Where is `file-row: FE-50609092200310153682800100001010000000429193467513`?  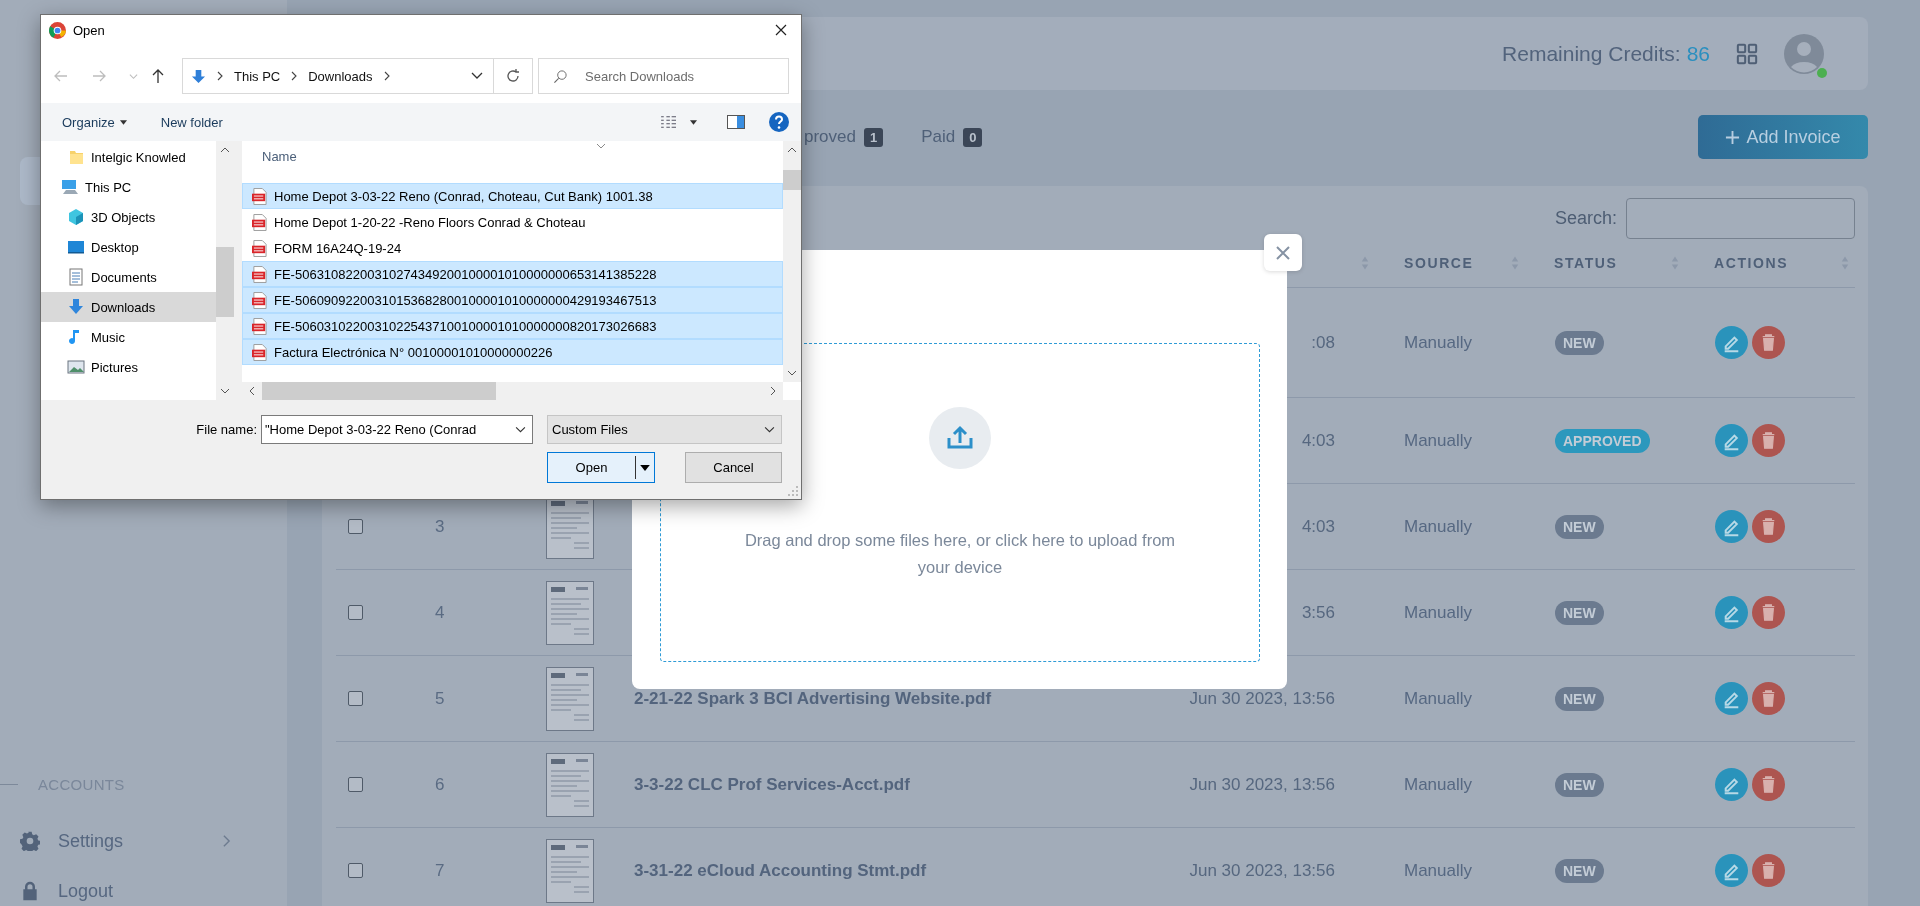
file-row: FE-50609092200310153682800100001010000000429193467513 is located at coordinates (512, 300).